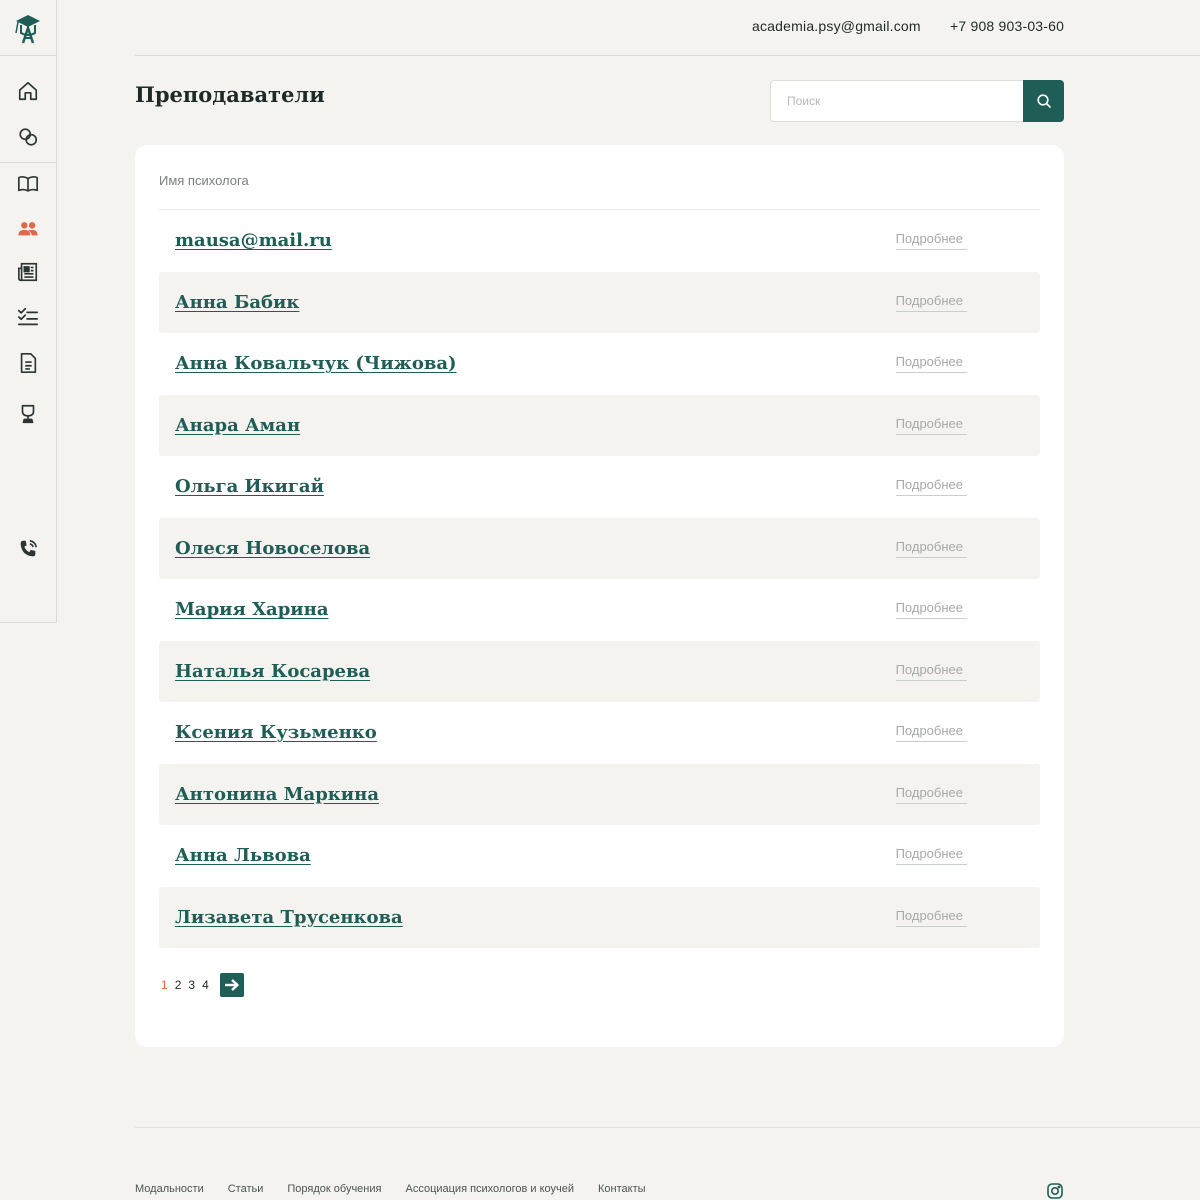  What do you see at coordinates (28, 272) in the screenshot?
I see `newspaper-icon` at bounding box center [28, 272].